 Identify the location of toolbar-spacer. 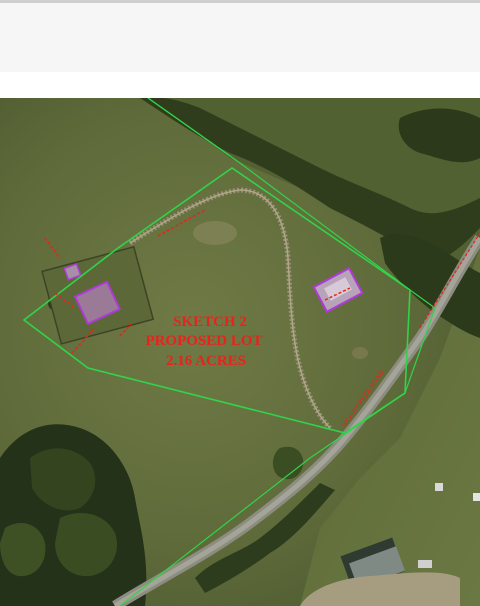
(240, 85).